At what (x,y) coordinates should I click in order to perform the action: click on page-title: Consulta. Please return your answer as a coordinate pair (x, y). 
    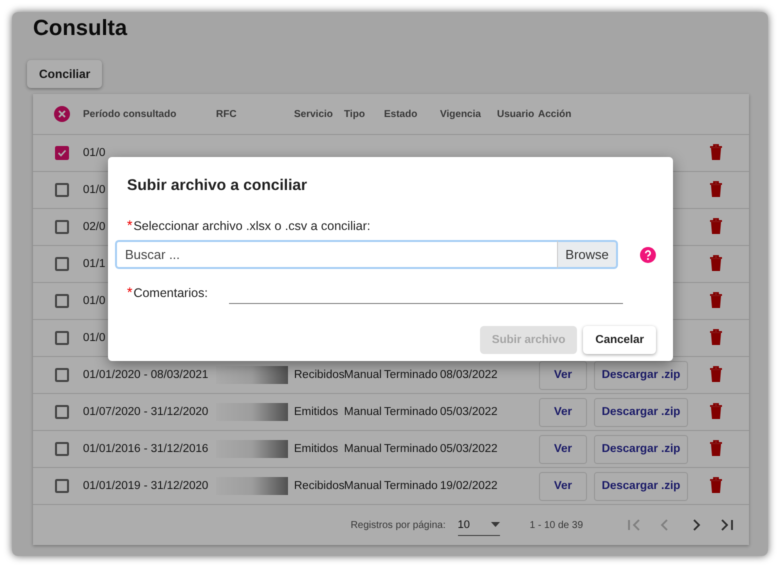
    Looking at the image, I should click on (80, 27).